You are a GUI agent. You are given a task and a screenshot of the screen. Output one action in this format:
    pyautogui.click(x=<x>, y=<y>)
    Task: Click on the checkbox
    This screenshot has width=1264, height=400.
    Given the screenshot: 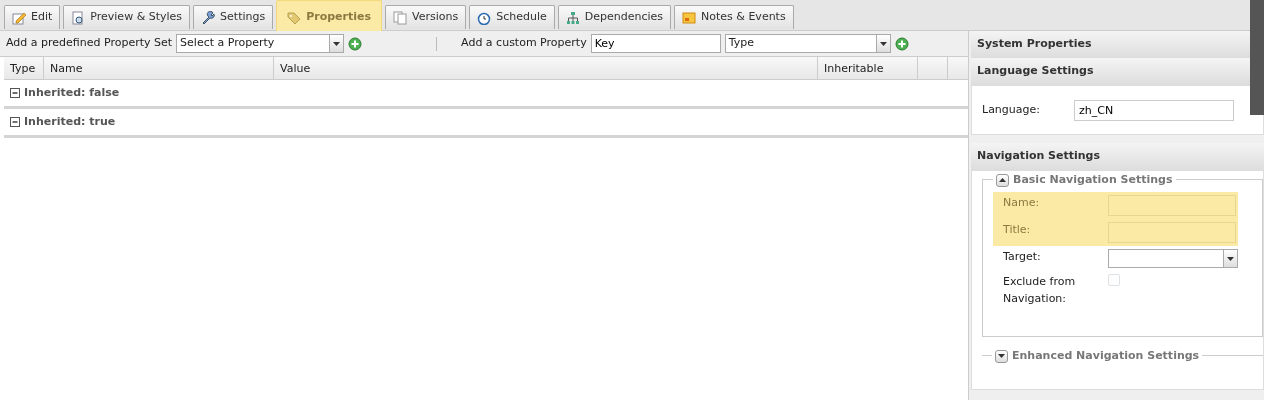 What is the action you would take?
    pyautogui.click(x=1114, y=280)
    